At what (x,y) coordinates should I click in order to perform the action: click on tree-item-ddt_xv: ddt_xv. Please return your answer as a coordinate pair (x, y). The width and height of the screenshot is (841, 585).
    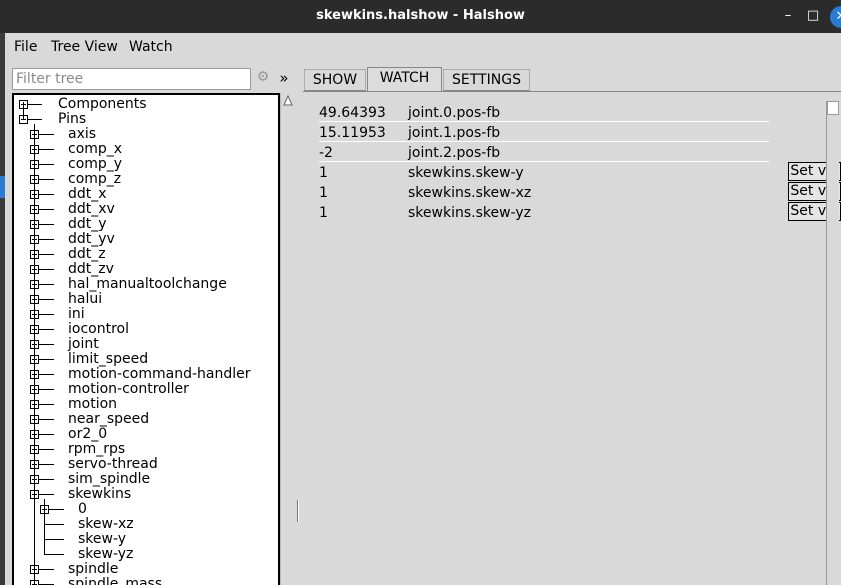
    Looking at the image, I should click on (146, 209).